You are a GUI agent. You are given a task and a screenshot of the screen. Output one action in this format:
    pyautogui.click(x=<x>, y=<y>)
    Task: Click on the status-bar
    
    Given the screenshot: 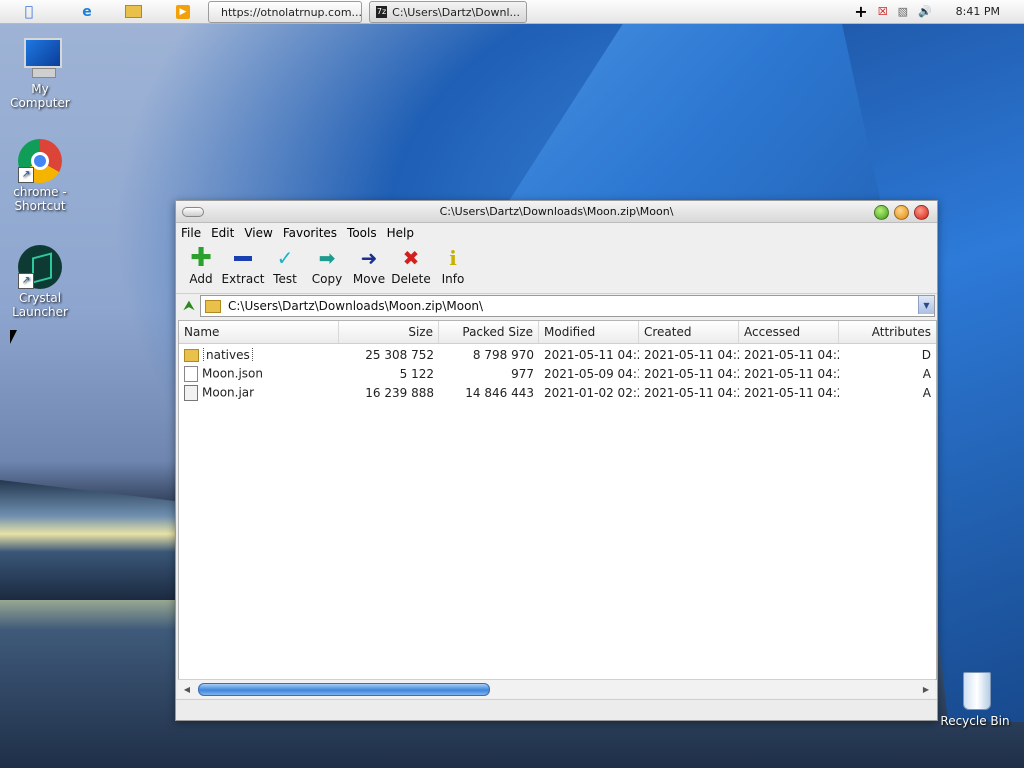 What is the action you would take?
    pyautogui.click(x=556, y=709)
    